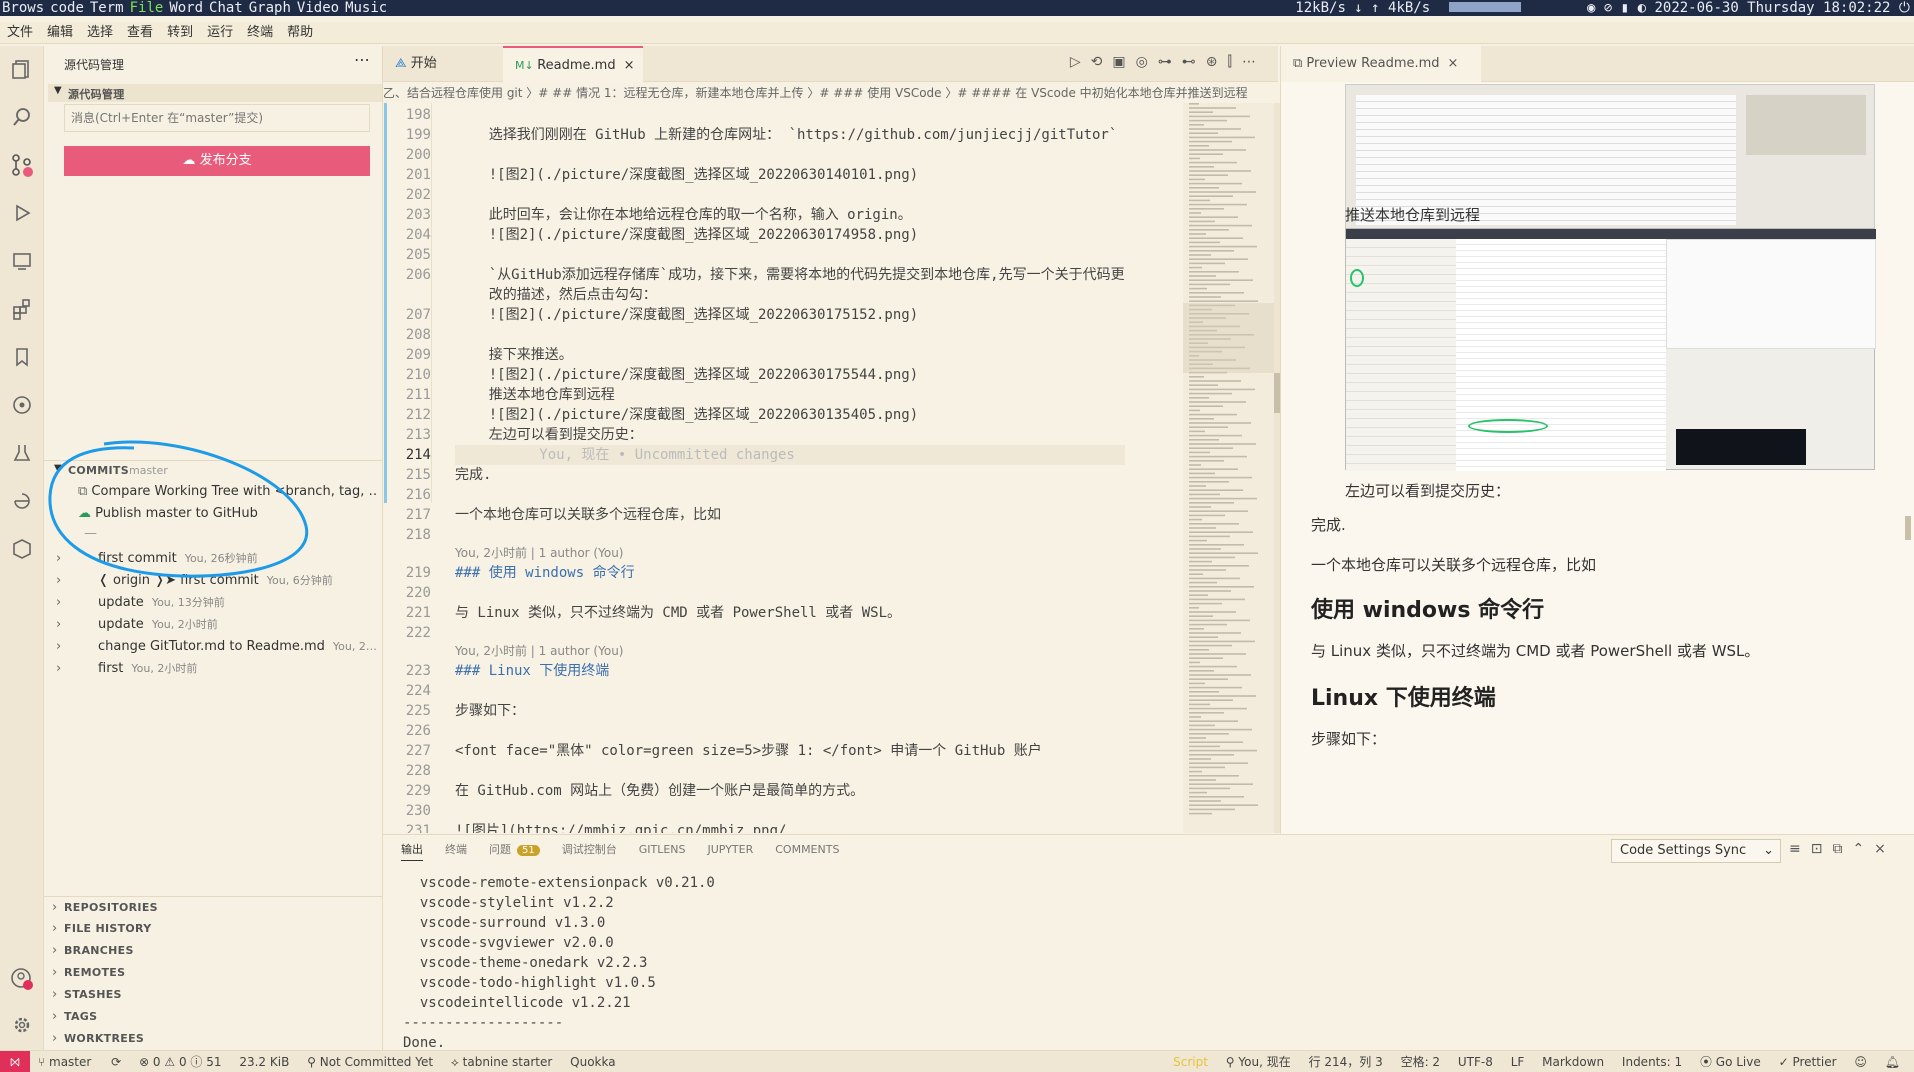 Image resolution: width=1914 pixels, height=1072 pixels. What do you see at coordinates (213, 951) in the screenshot?
I see `section-branches: › BRANCHES` at bounding box center [213, 951].